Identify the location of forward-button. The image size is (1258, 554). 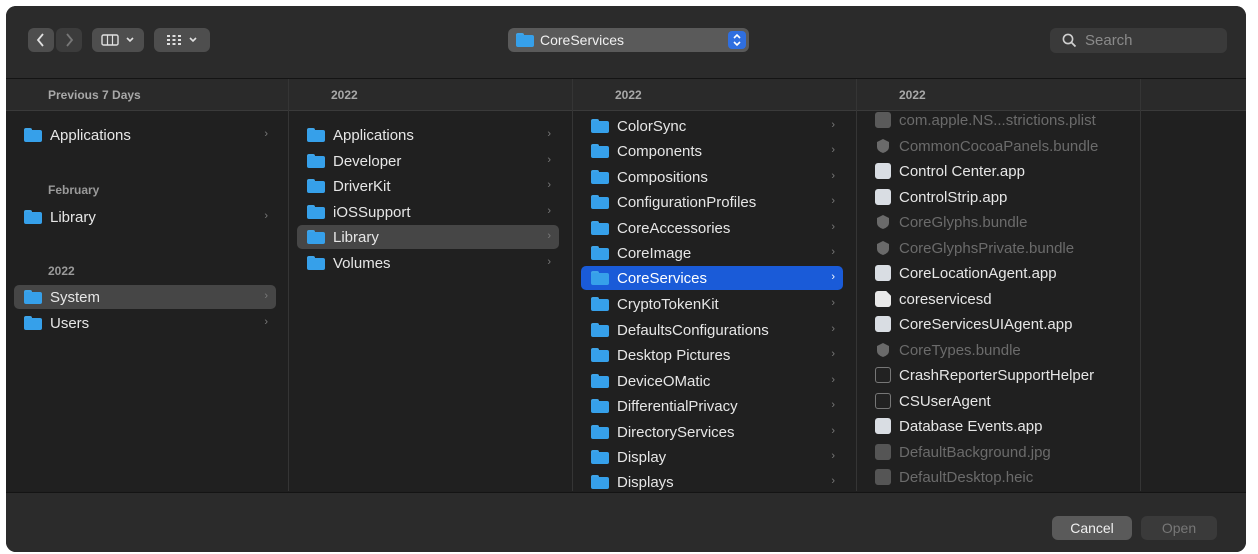
(69, 40).